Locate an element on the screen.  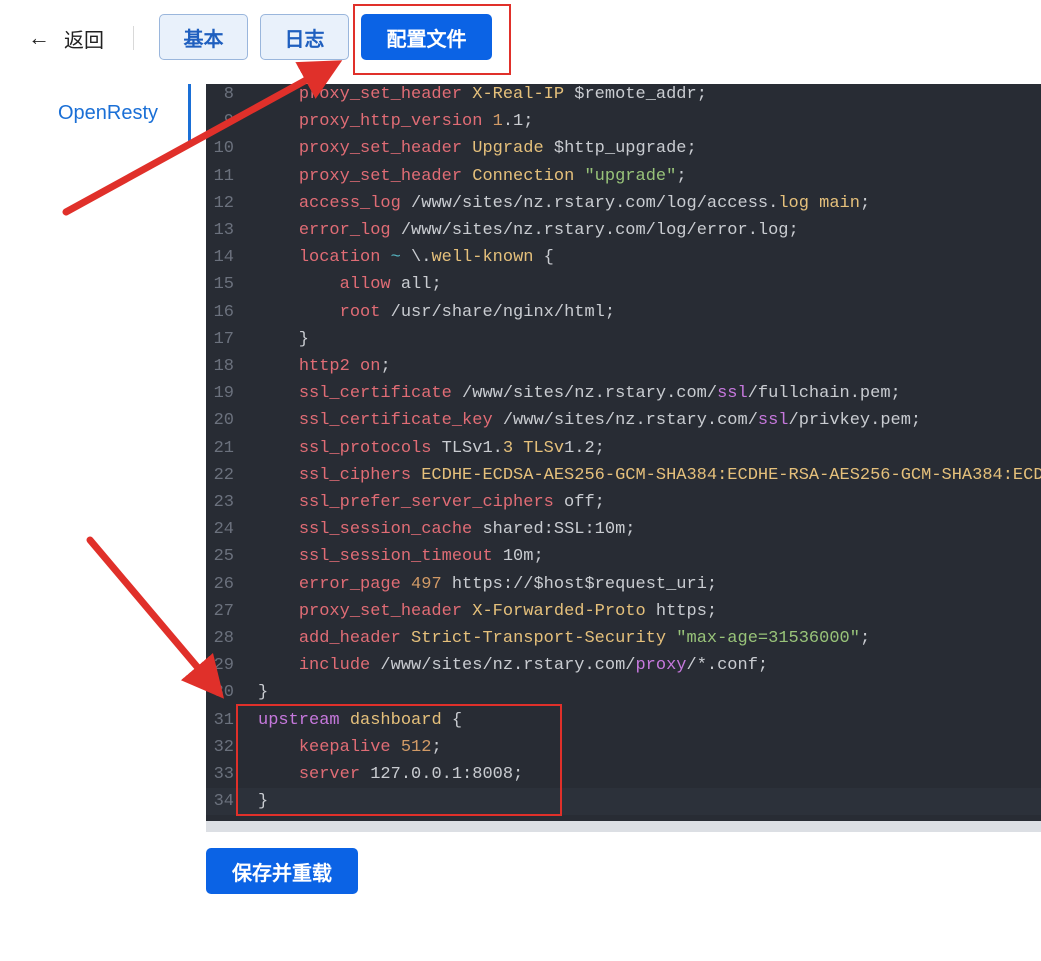
code-token: \. is located at coordinates (416, 258).